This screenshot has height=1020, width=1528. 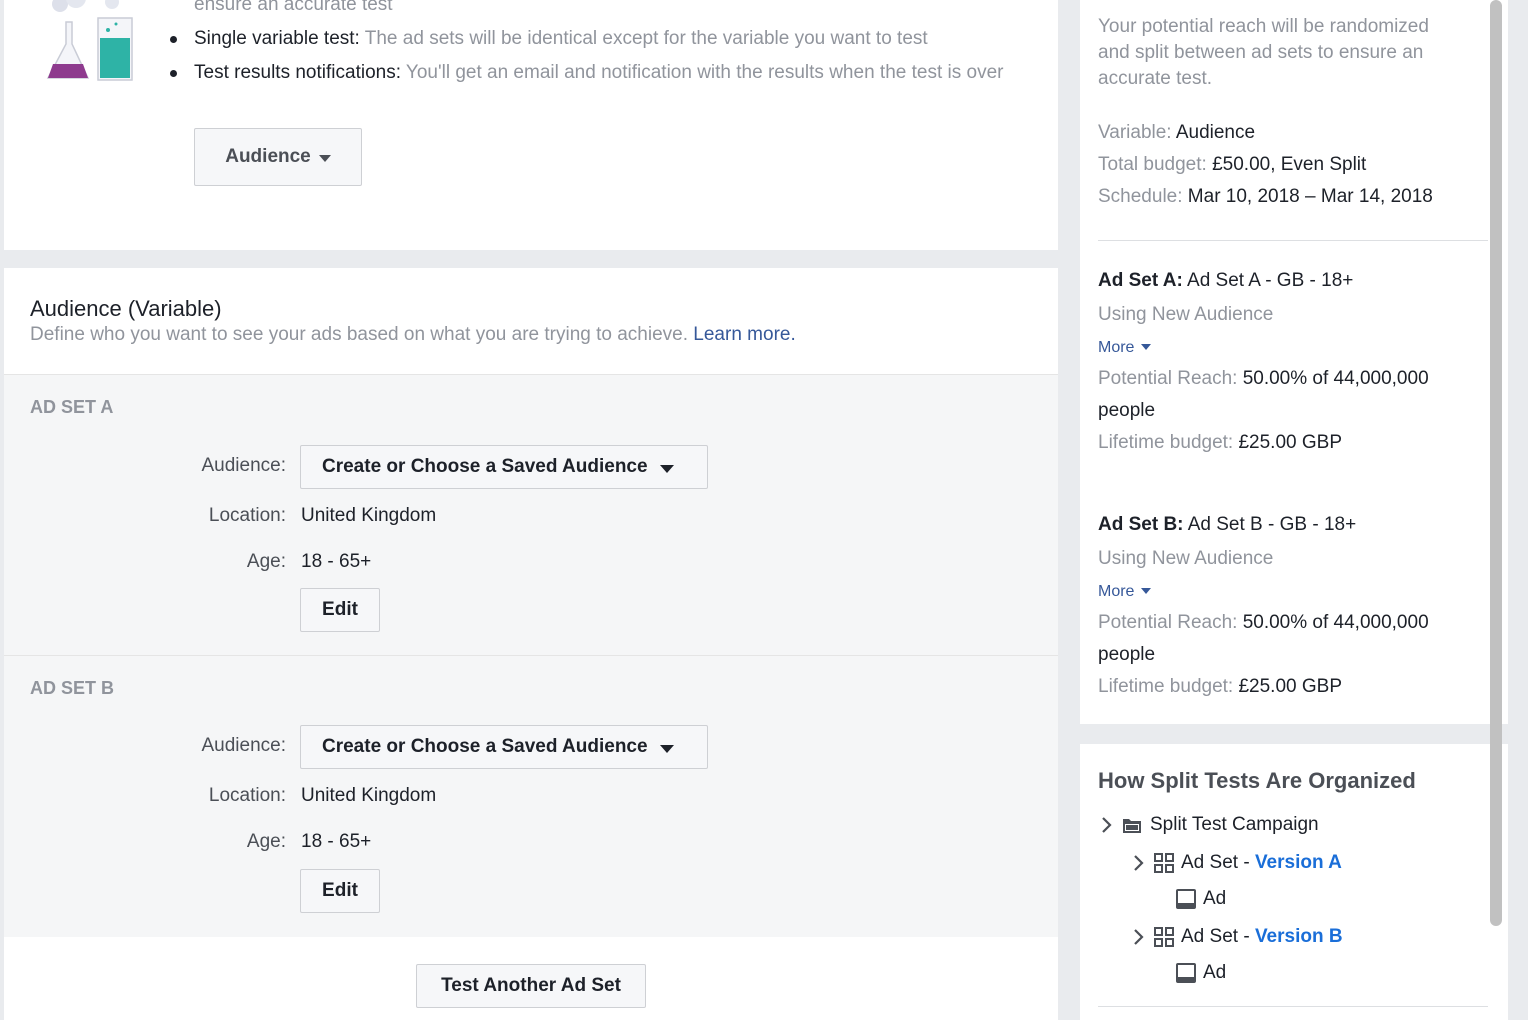 I want to click on summary-label: Ad Set B:, so click(x=1141, y=524).